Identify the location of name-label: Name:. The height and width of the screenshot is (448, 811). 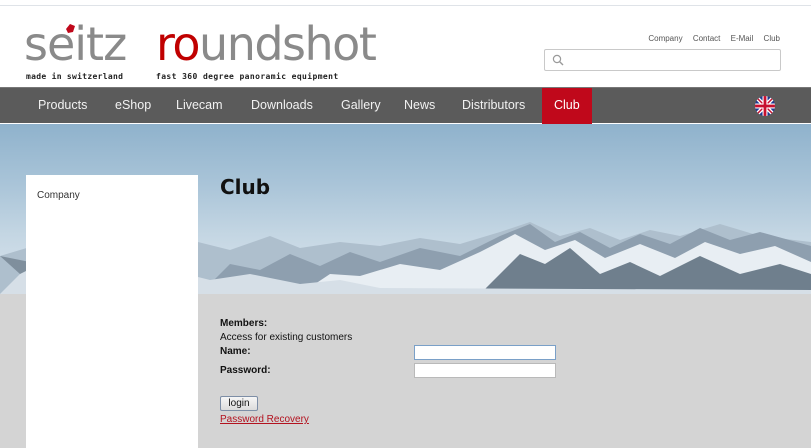
(235, 351).